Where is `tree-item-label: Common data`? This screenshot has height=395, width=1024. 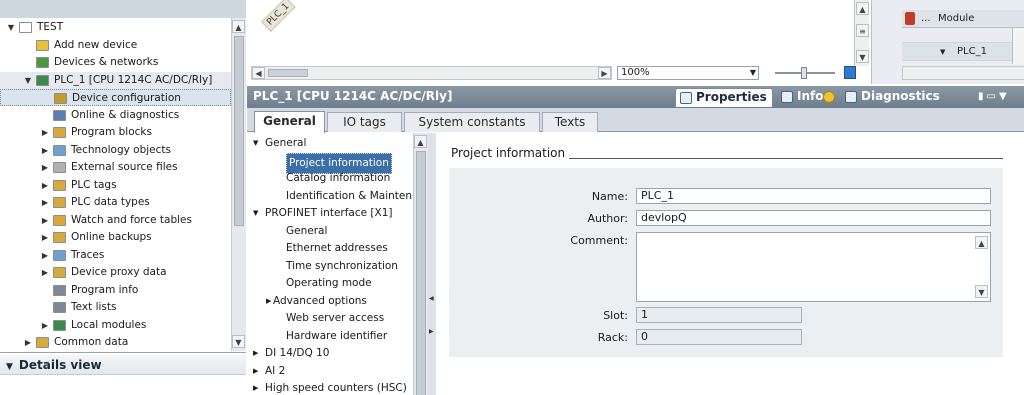 tree-item-label: Common data is located at coordinates (91, 342).